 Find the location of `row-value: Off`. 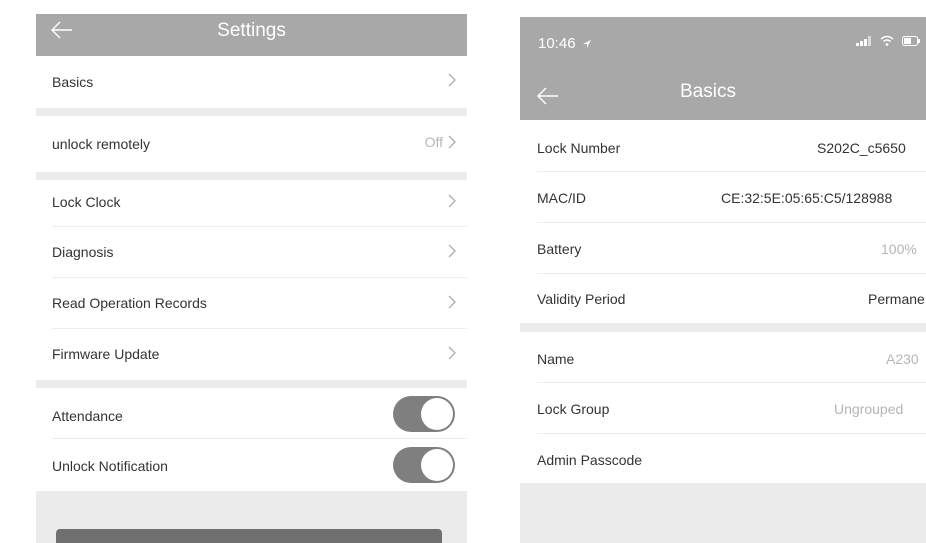

row-value: Off is located at coordinates (433, 142).